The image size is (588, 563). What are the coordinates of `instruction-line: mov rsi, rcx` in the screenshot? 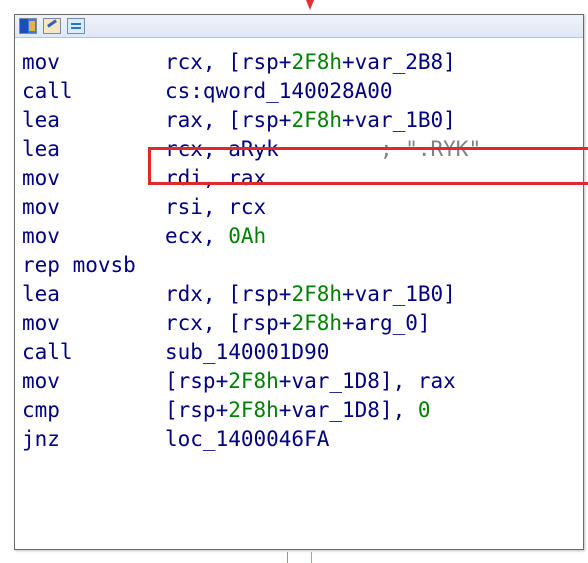 It's located at (299, 207).